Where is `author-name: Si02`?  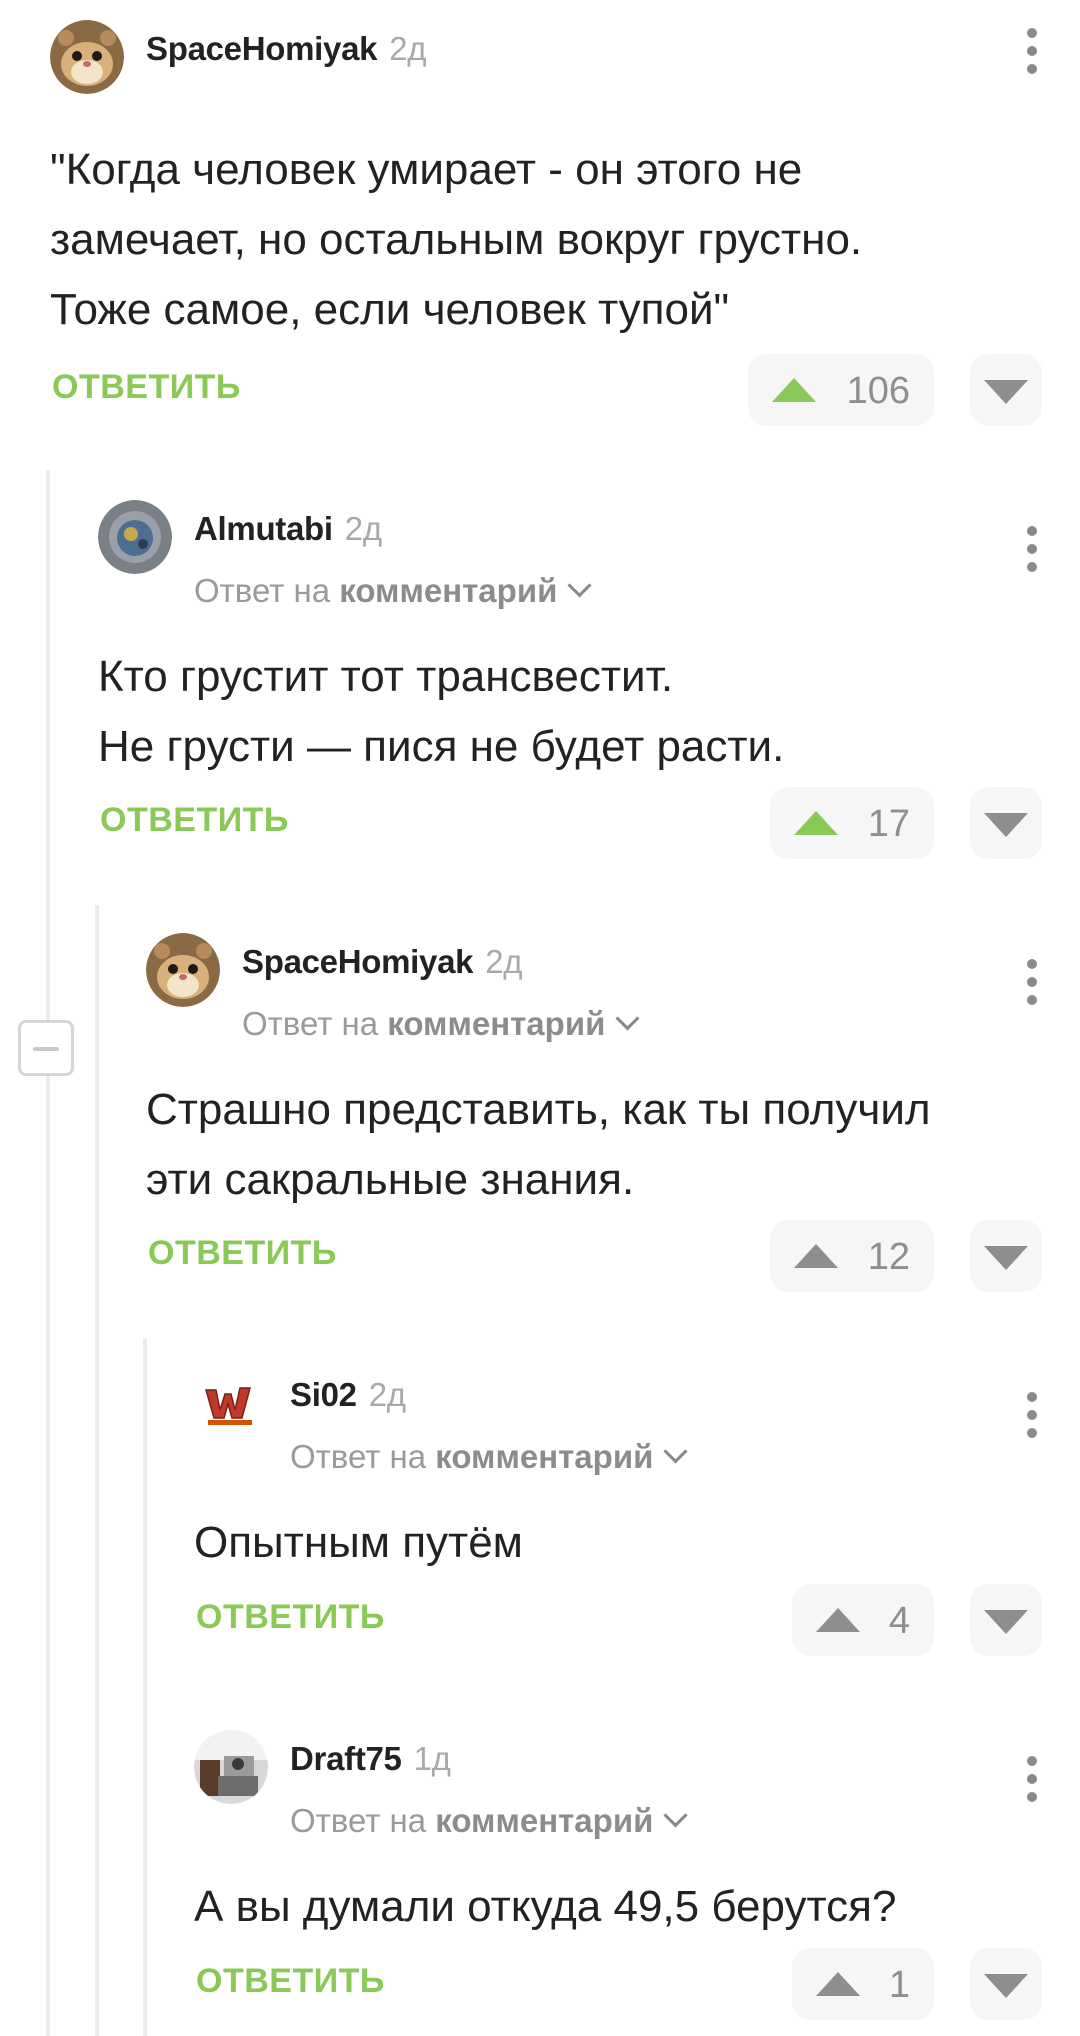 author-name: Si02 is located at coordinates (323, 1394).